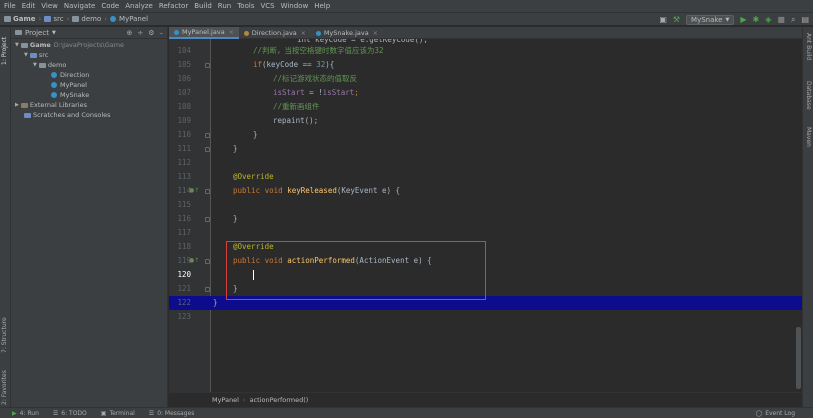 This screenshot has height=418, width=813. What do you see at coordinates (808, 95) in the screenshot?
I see `tool-tab-database: Database` at bounding box center [808, 95].